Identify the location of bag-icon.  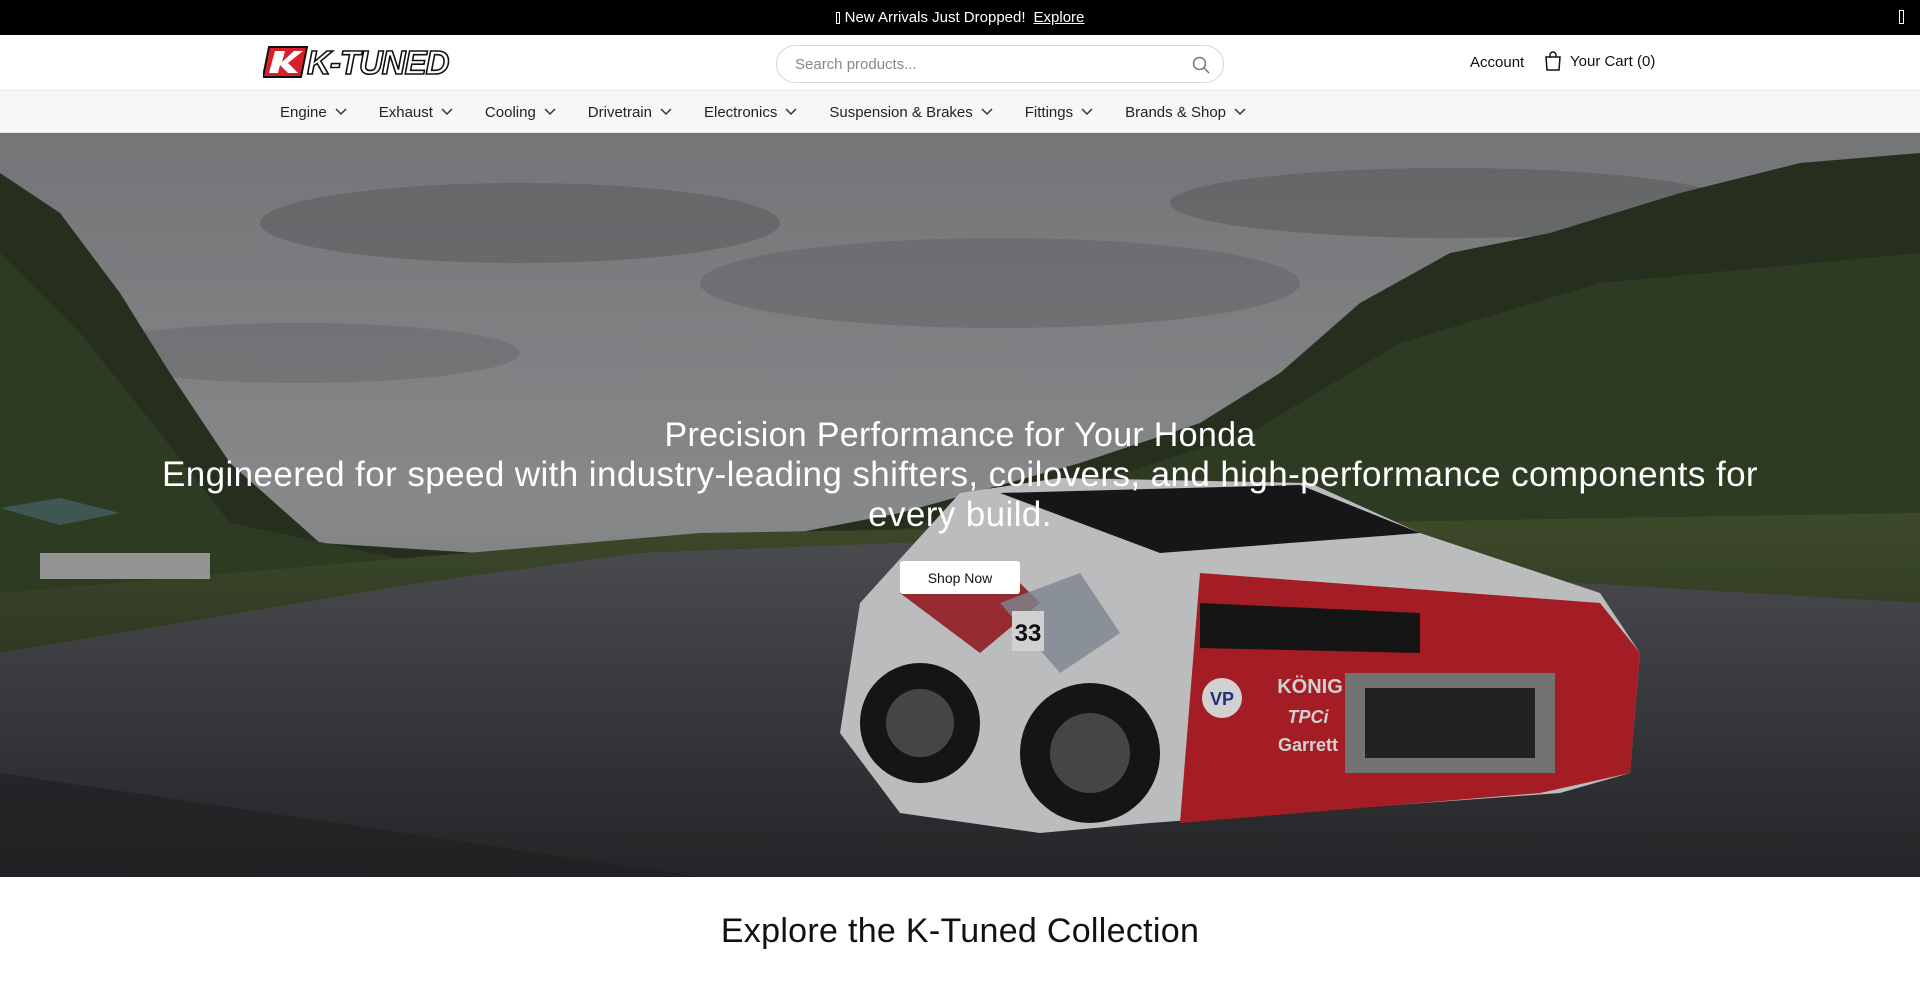
(1553, 61).